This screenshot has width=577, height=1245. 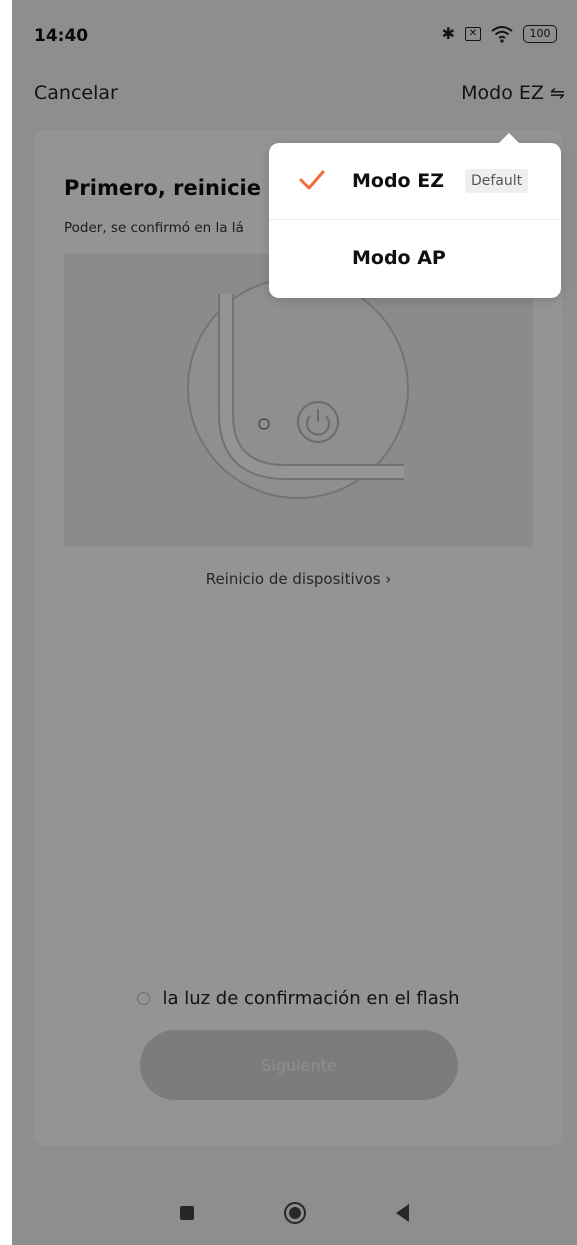 I want to click on checkmark-icon, so click(x=312, y=180).